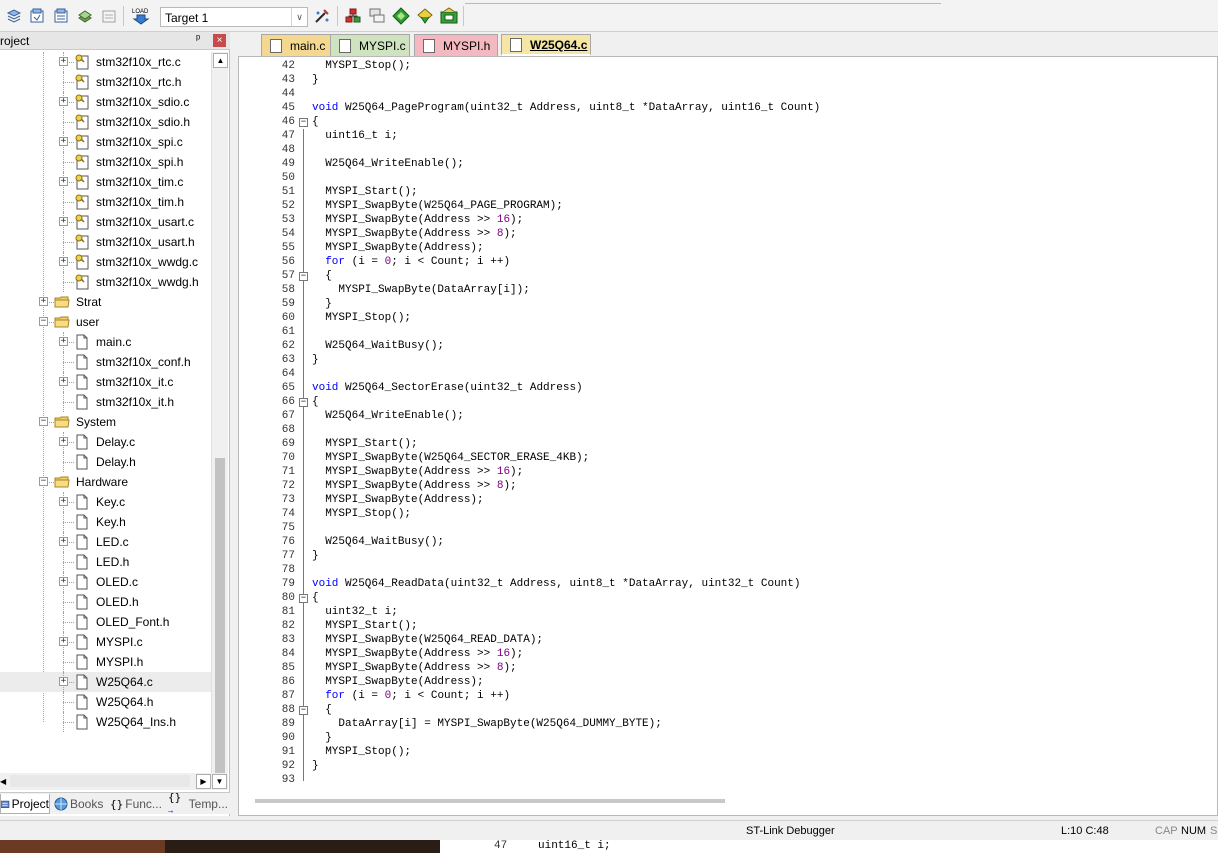 This screenshot has width=1218, height=853. I want to click on code-line: 74 MYSPI_Stop();, so click(728, 514).